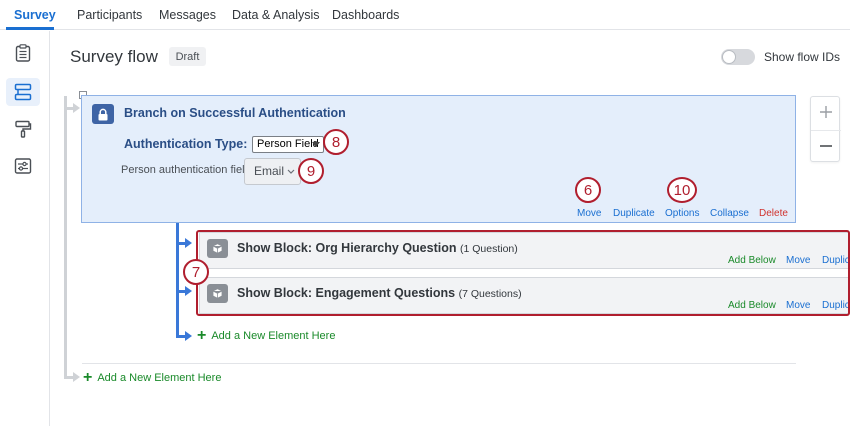 The width and height of the screenshot is (850, 426). Describe the element at coordinates (588, 190) in the screenshot. I see `callout-6: 6` at that location.